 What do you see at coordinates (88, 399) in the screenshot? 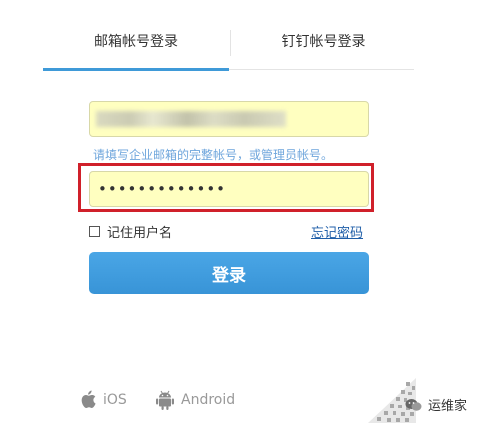
I see `apple-icon` at bounding box center [88, 399].